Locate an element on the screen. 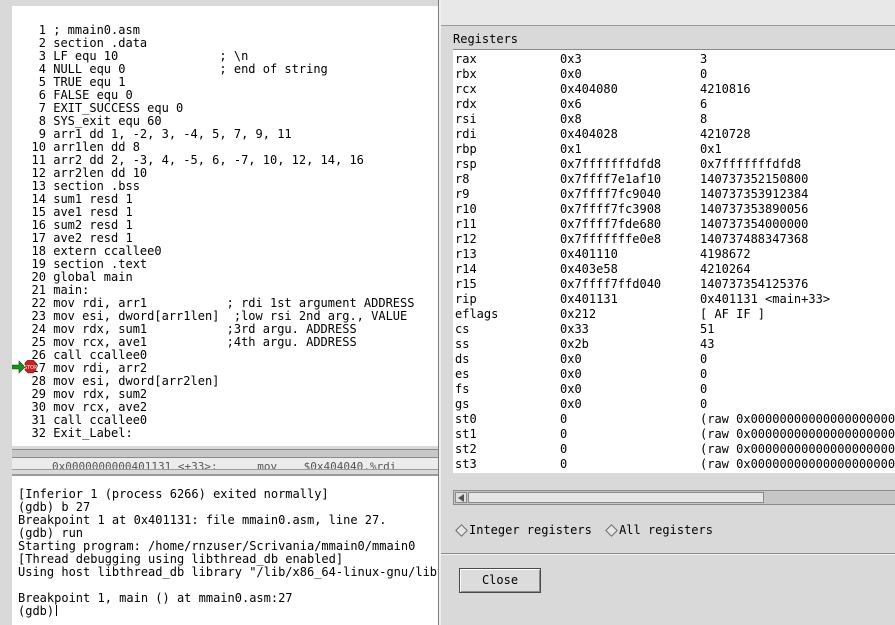 The height and width of the screenshot is (625, 895). register-hex-value: 0x401131 is located at coordinates (589, 299).